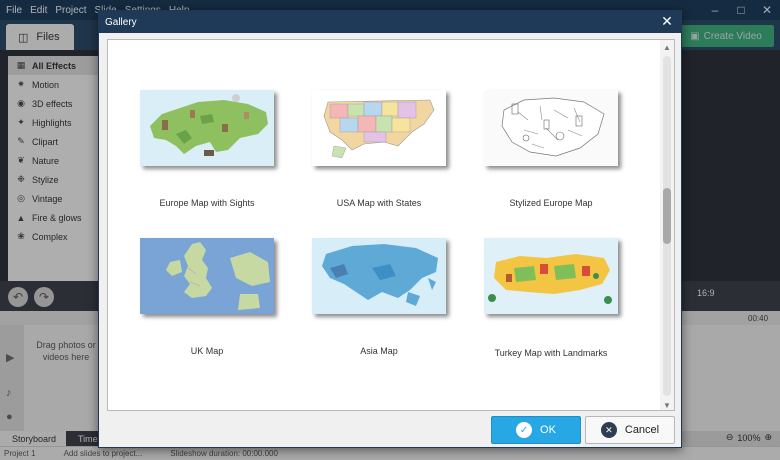  What do you see at coordinates (207, 351) in the screenshot?
I see `gallery-item-label: UK Map` at bounding box center [207, 351].